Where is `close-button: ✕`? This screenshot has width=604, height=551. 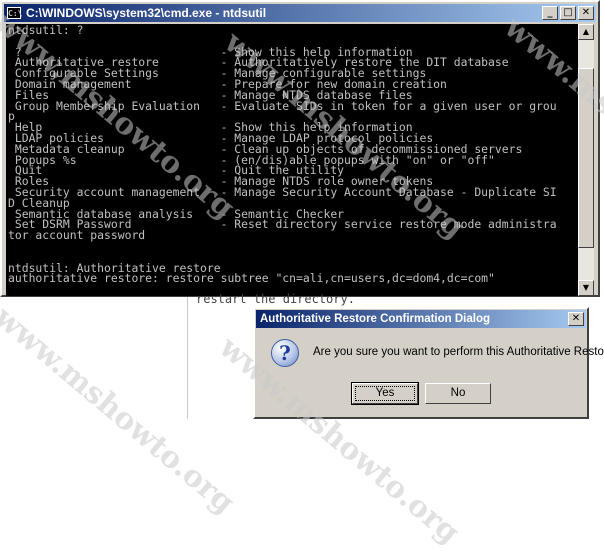
close-button: ✕ is located at coordinates (586, 13).